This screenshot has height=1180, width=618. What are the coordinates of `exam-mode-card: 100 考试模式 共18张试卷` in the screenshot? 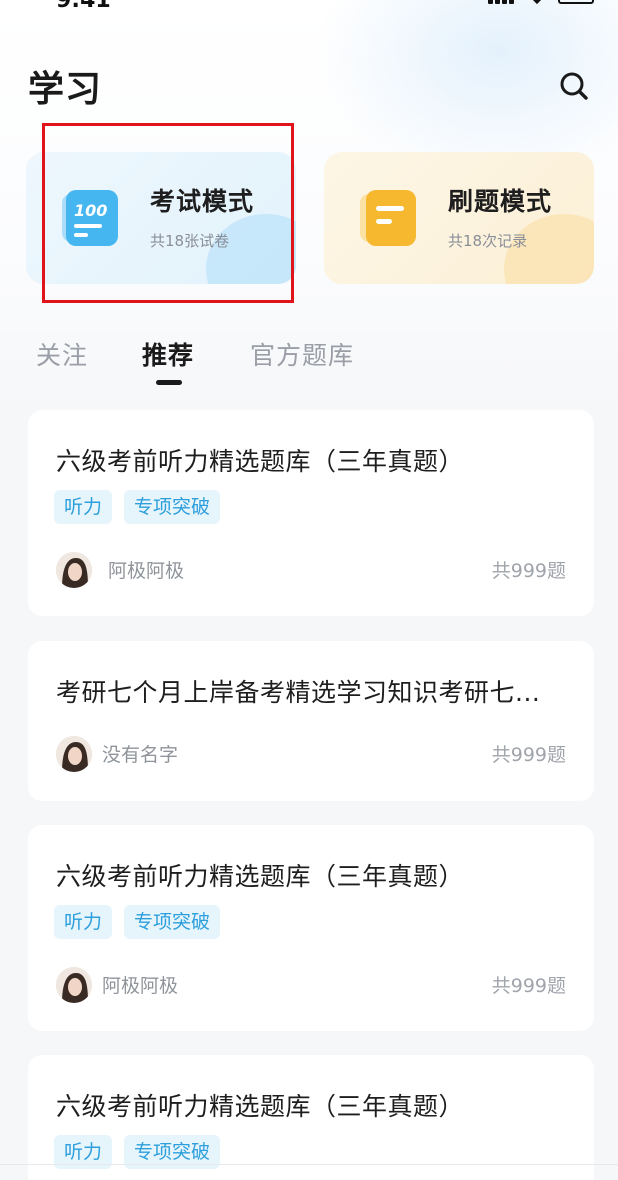 It's located at (161, 218).